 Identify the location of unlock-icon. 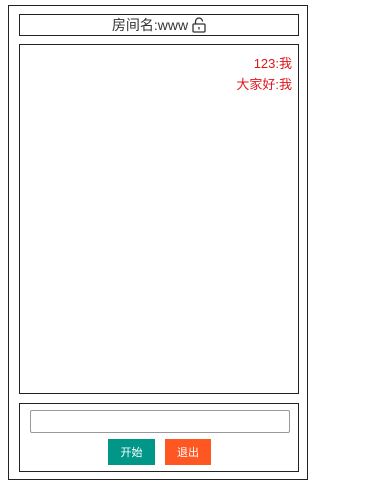
(199, 25).